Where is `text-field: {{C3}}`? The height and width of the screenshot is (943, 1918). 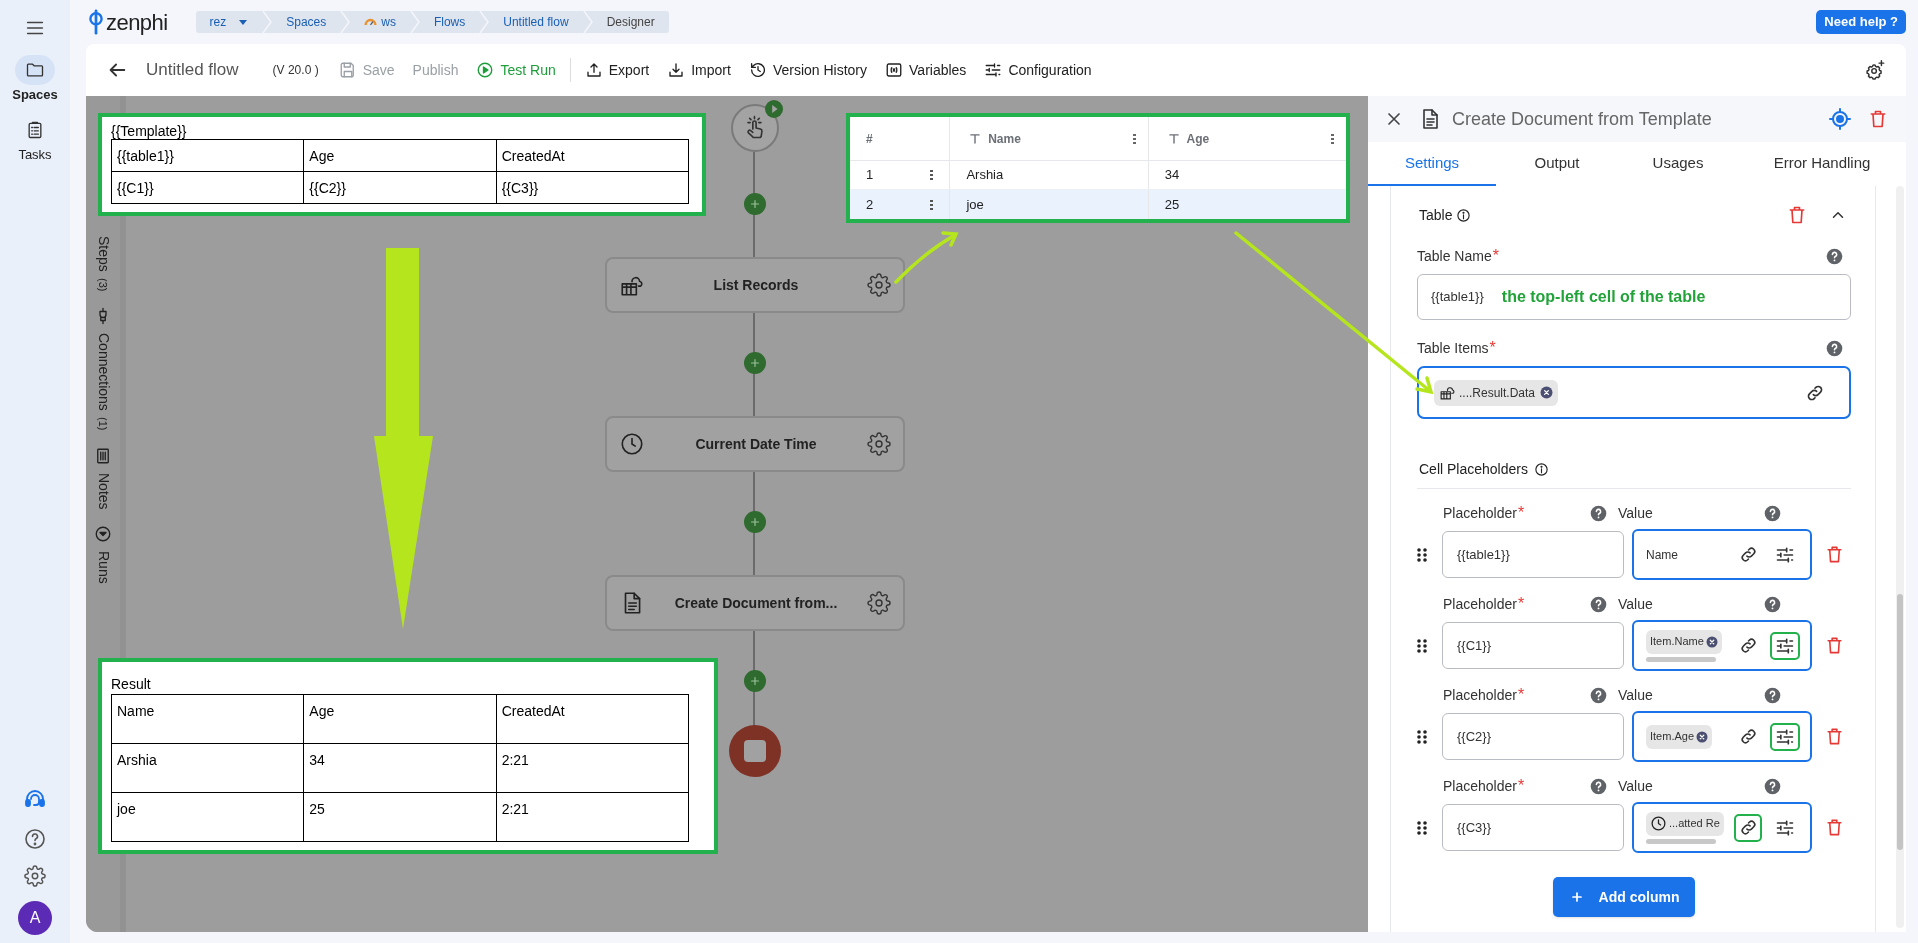 text-field: {{C3}} is located at coordinates (1533, 827).